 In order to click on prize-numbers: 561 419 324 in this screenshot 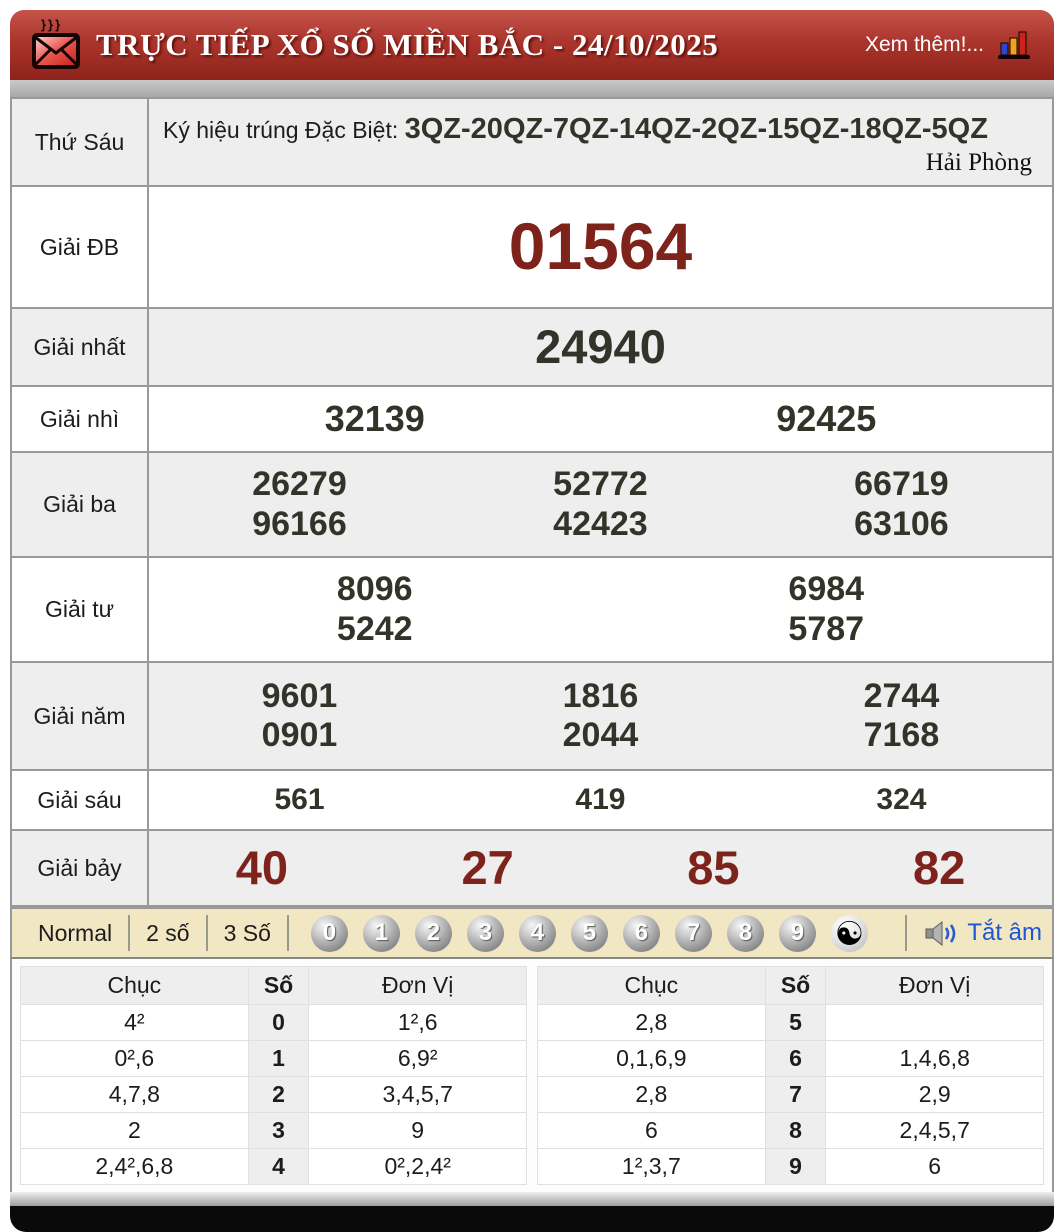, I will do `click(600, 800)`.